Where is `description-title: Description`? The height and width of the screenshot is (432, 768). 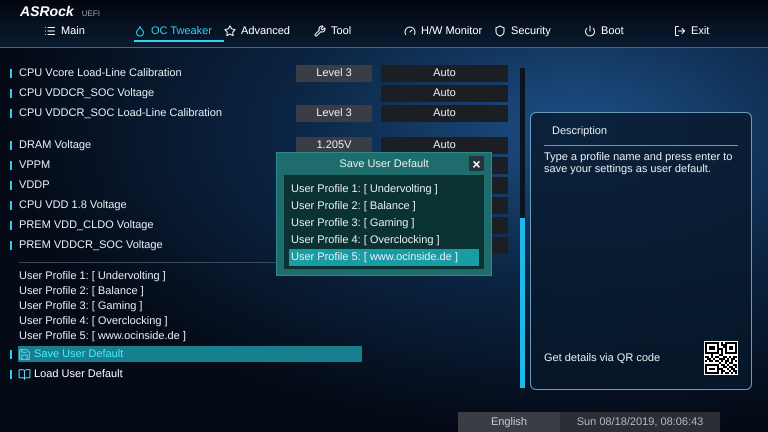
description-title: Description is located at coordinates (641, 134).